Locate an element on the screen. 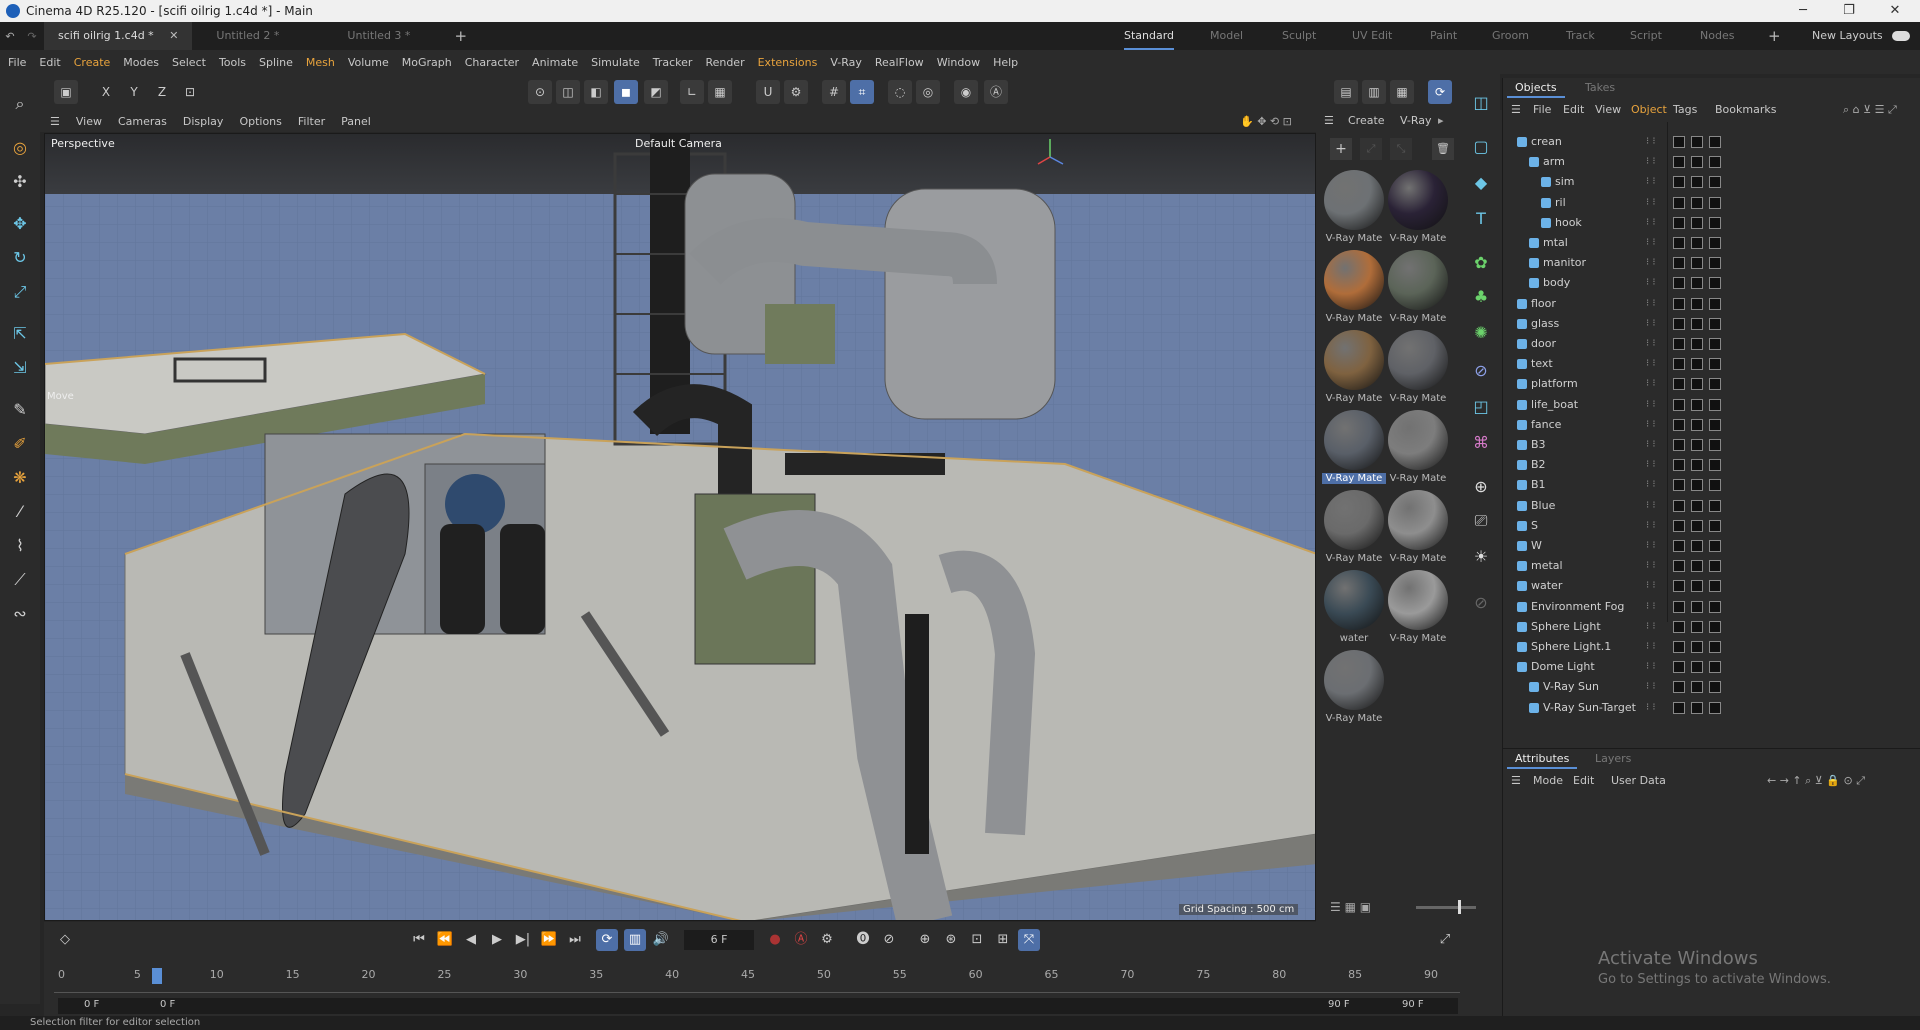  move-tool-icon: ✥ is located at coordinates (20, 224).